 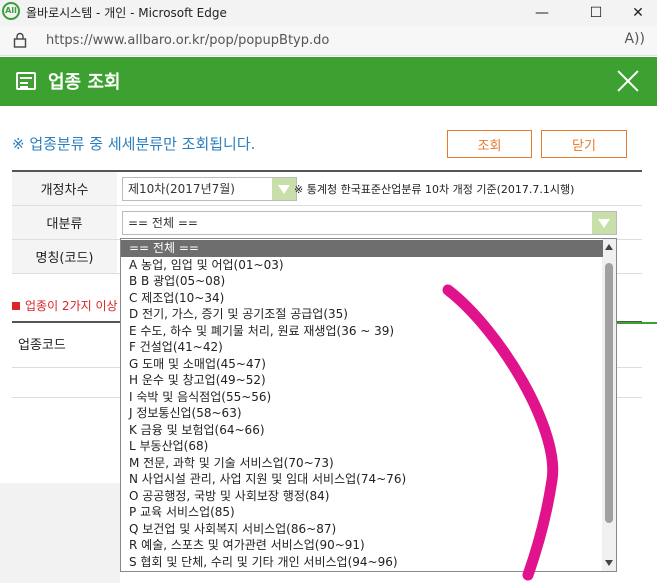 What do you see at coordinates (628, 81) in the screenshot?
I see `popup-close-icon` at bounding box center [628, 81].